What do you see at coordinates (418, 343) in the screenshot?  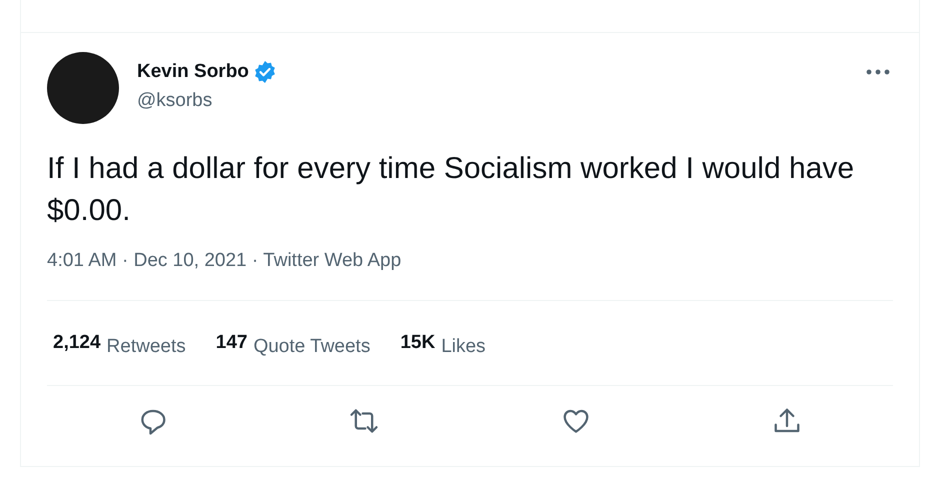 I see `stat-count: 15K` at bounding box center [418, 343].